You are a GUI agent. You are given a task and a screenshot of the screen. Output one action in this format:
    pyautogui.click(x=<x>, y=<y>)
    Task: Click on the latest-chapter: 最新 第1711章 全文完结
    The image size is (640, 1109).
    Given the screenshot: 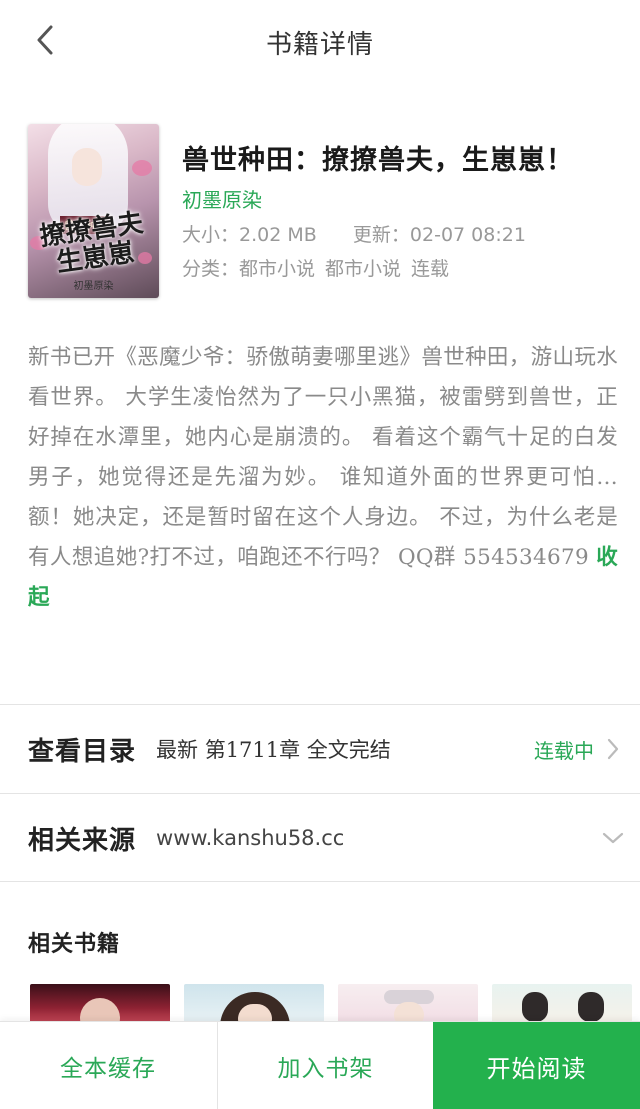 What is the action you would take?
    pyautogui.click(x=273, y=750)
    